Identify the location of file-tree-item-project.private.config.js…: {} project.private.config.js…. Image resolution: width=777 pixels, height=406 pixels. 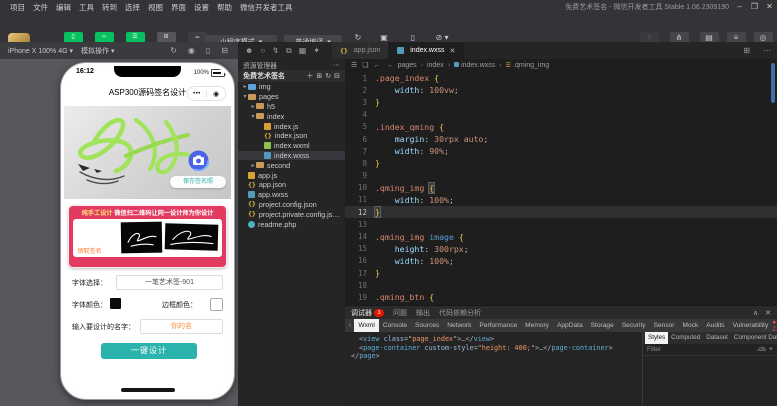
(291, 214).